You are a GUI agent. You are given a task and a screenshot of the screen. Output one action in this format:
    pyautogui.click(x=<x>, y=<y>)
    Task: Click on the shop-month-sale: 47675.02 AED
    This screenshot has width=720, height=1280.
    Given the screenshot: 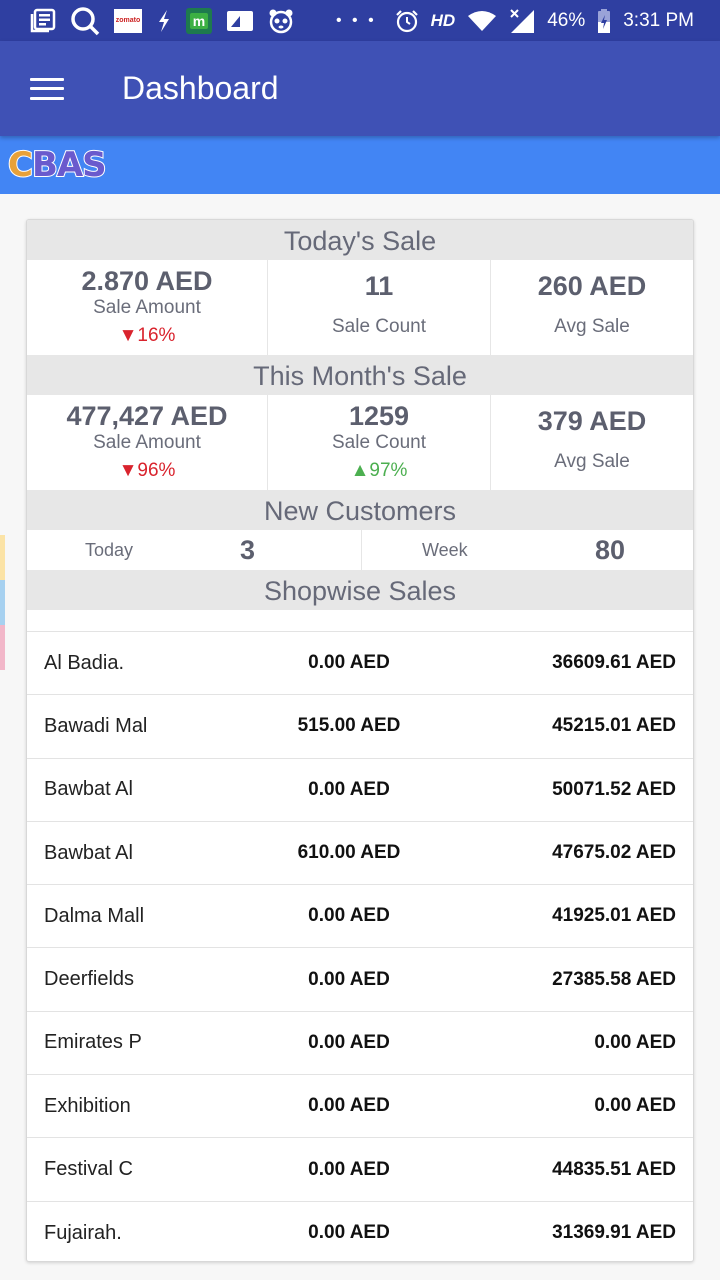 What is the action you would take?
    pyautogui.click(x=614, y=853)
    